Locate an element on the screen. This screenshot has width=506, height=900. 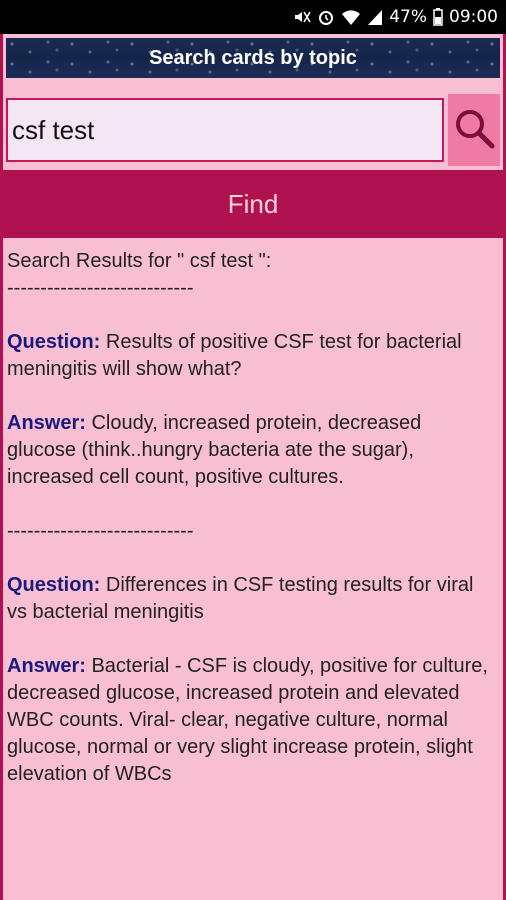
wifi-icon is located at coordinates (351, 17).